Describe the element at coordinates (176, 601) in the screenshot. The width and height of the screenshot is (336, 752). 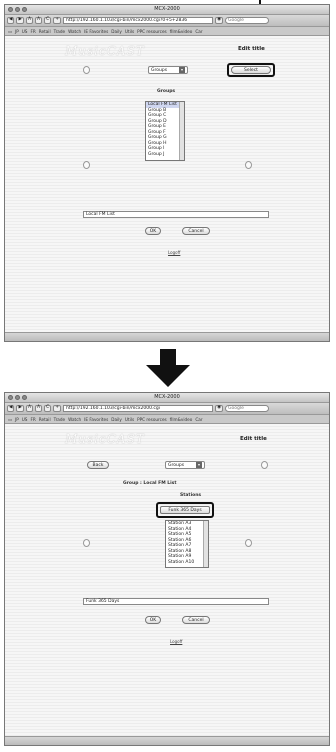
I see `title-text-field: Funk 365 Days` at that location.